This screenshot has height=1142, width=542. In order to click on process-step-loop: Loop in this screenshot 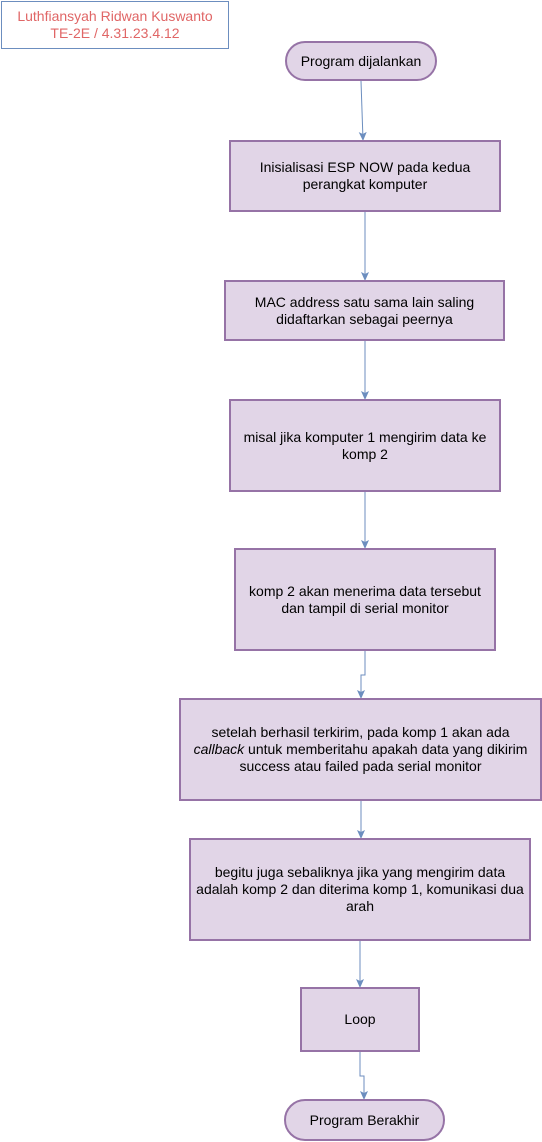, I will do `click(360, 1019)`.